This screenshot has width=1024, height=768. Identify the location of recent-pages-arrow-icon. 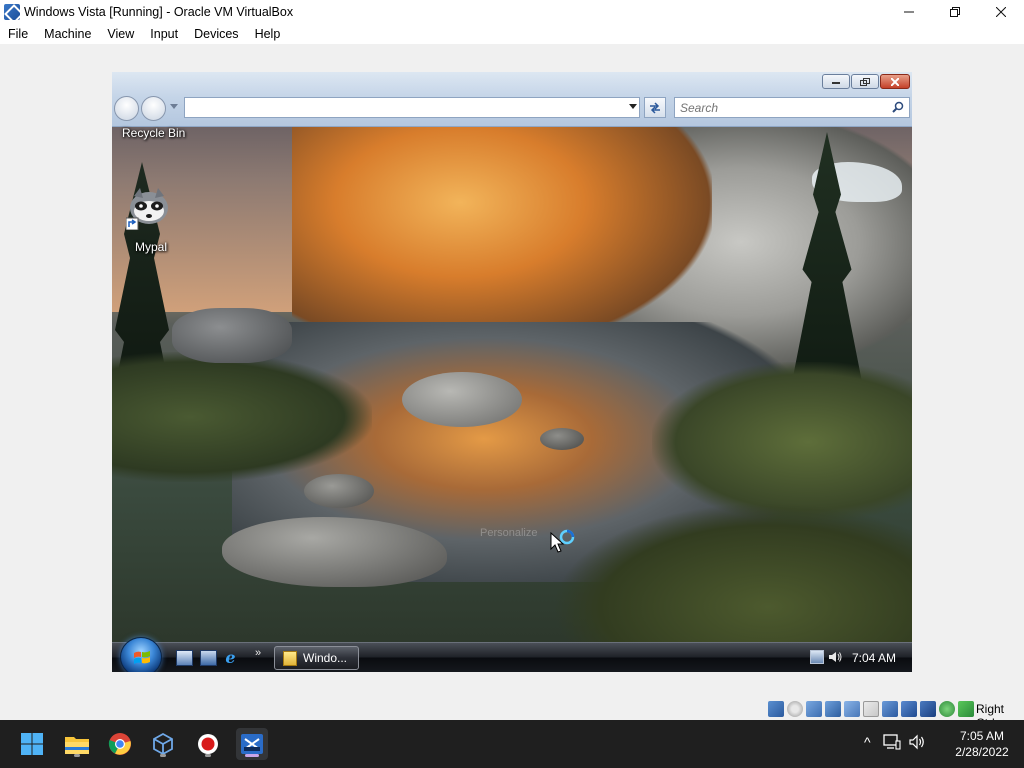
(174, 106).